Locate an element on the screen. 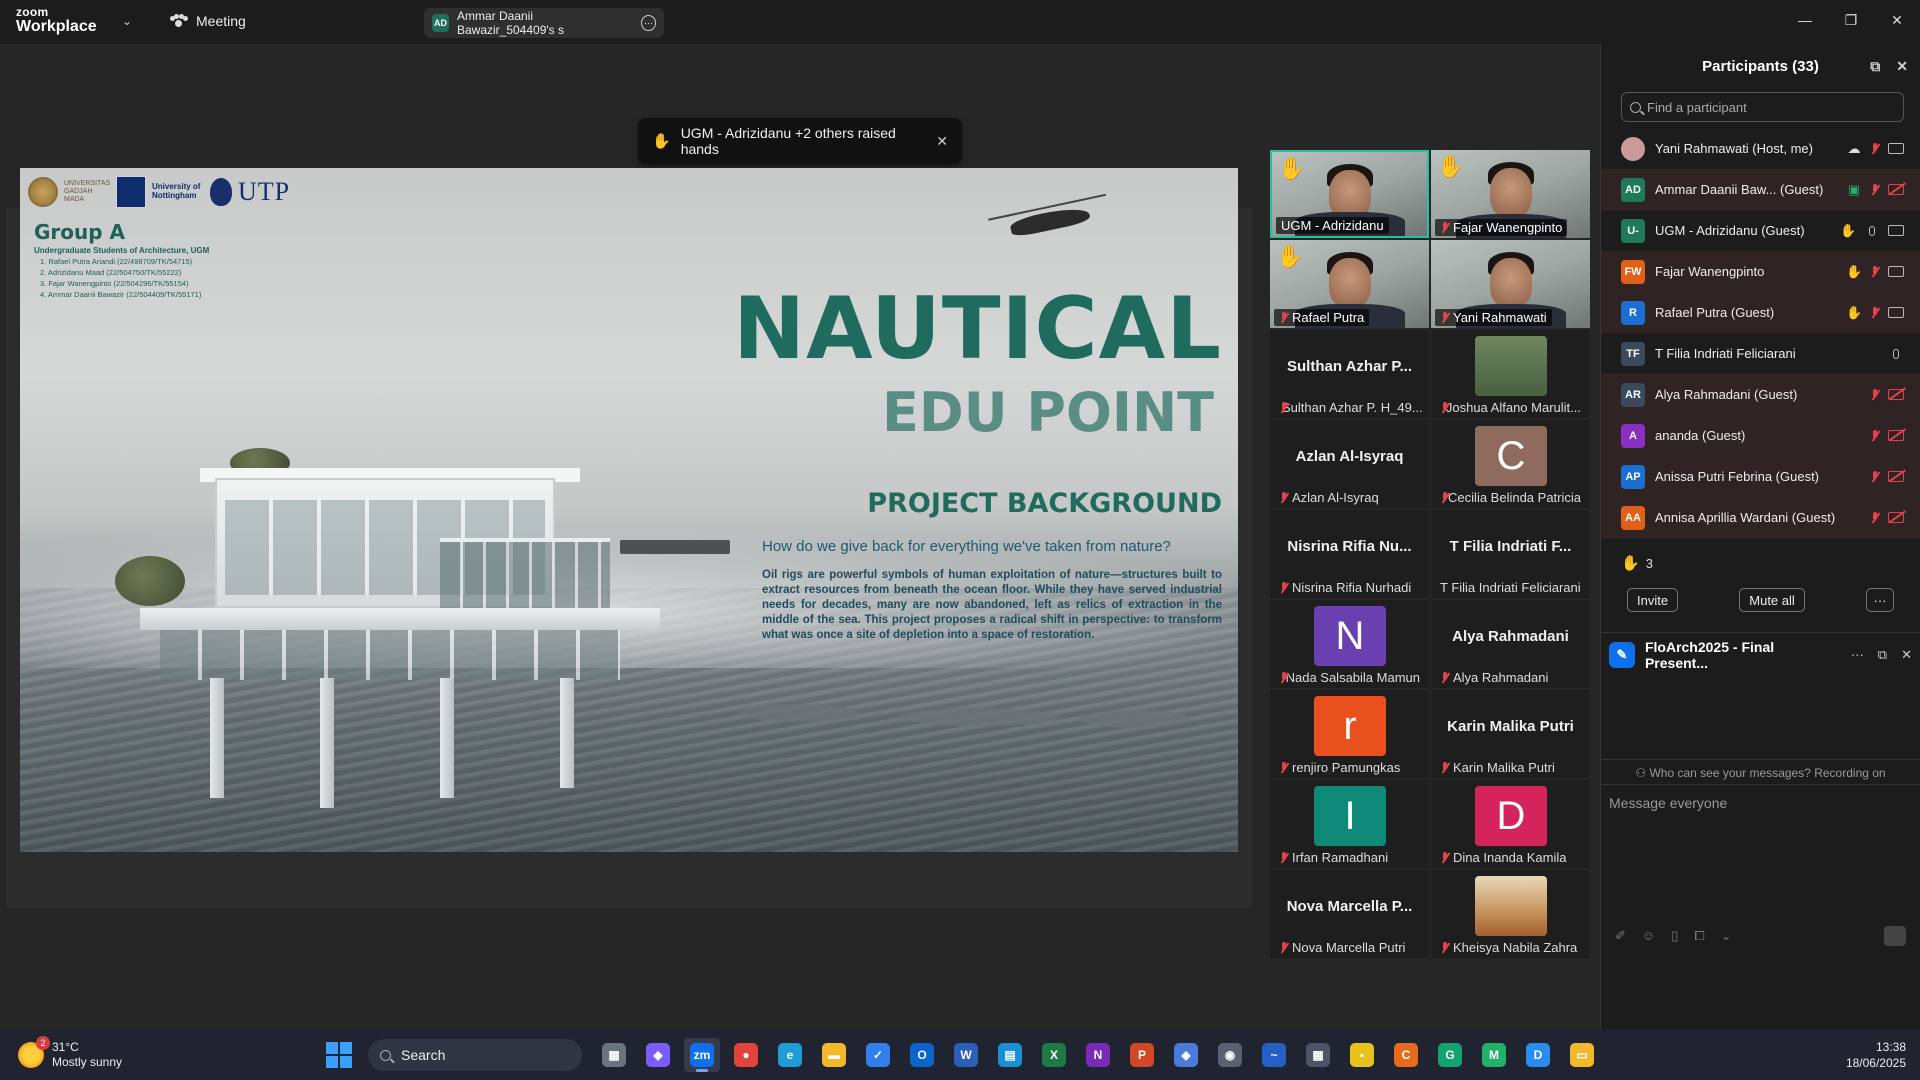  zoom-workplace-logo: zoom Workplace is located at coordinates (56, 20).